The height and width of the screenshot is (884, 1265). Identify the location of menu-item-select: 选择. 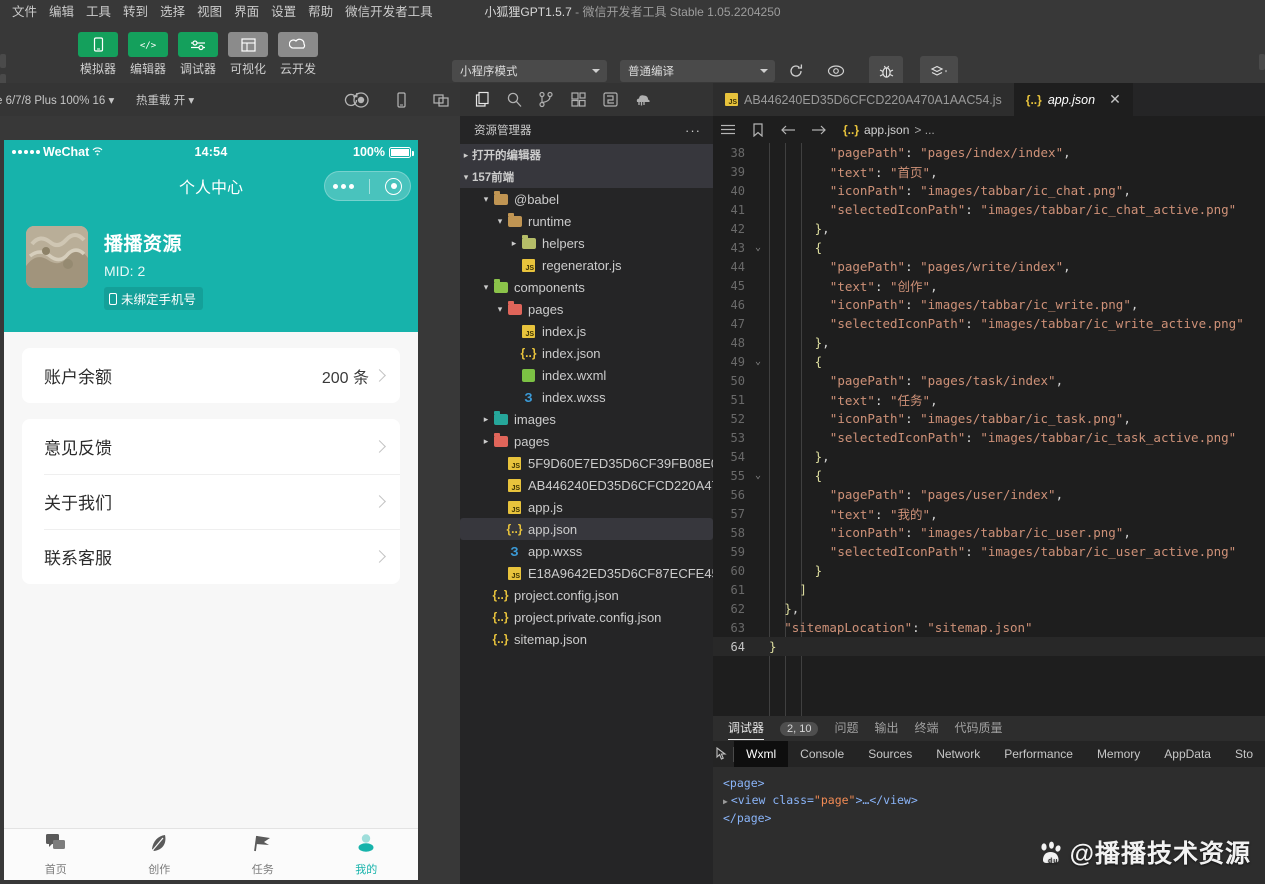
(172, 12).